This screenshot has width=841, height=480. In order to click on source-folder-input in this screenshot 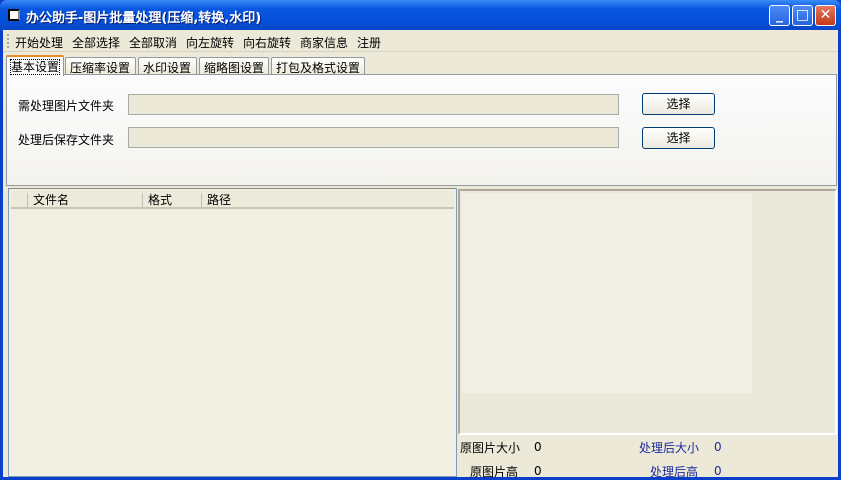, I will do `click(373, 104)`.